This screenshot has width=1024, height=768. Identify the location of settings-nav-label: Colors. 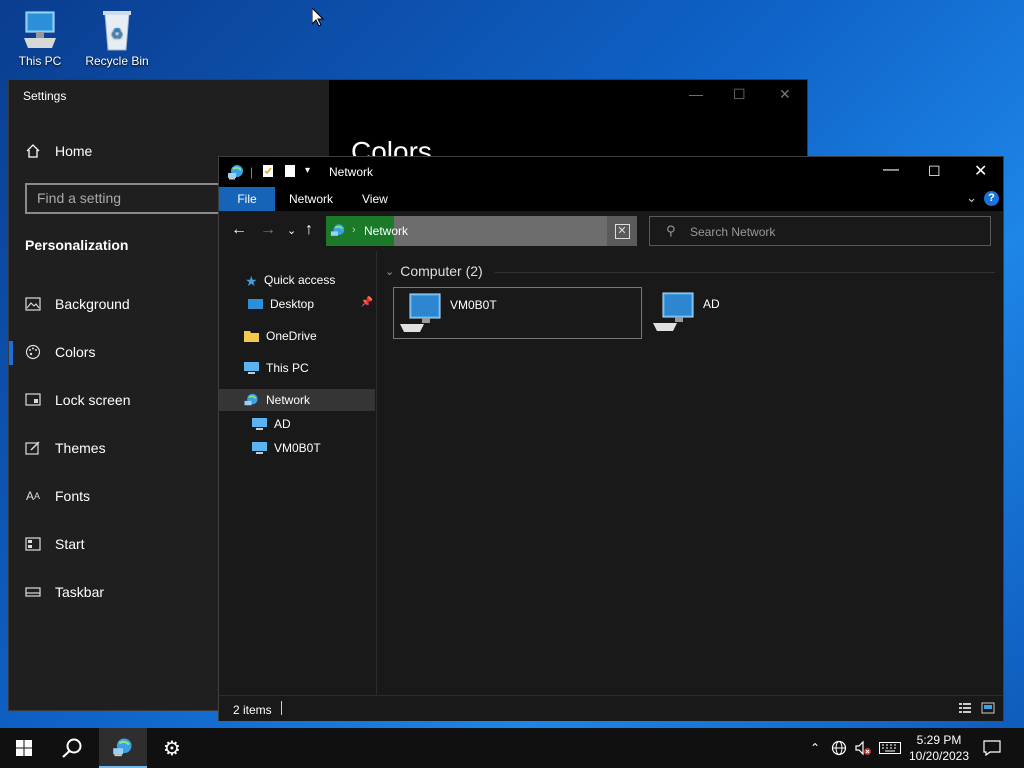
(75, 352).